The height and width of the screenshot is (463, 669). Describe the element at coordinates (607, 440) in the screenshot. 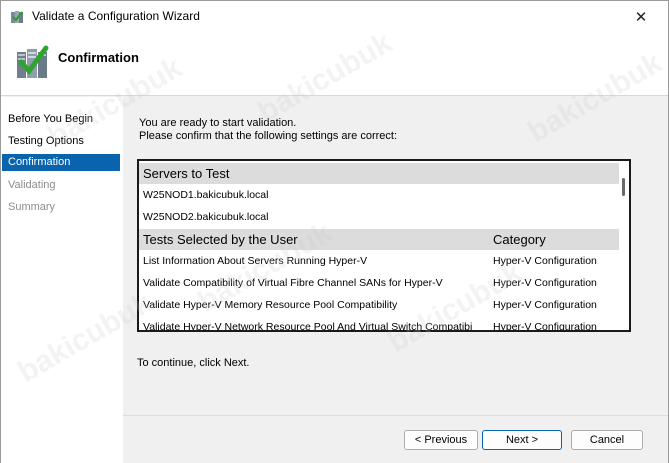

I see `cancel-button: Cancel` at that location.